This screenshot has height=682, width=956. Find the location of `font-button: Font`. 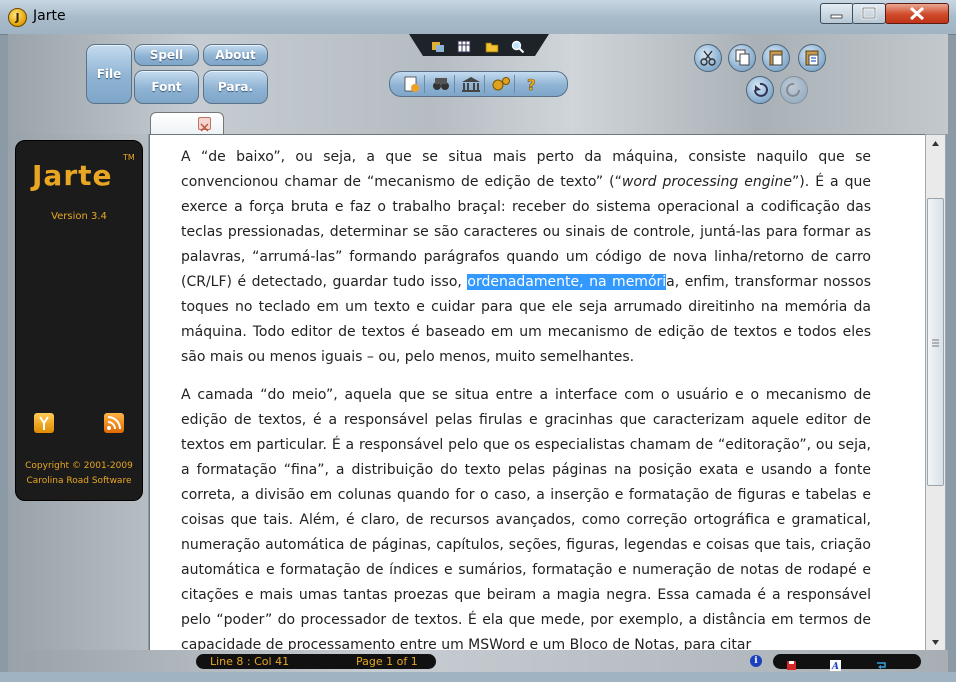

font-button: Font is located at coordinates (166, 87).